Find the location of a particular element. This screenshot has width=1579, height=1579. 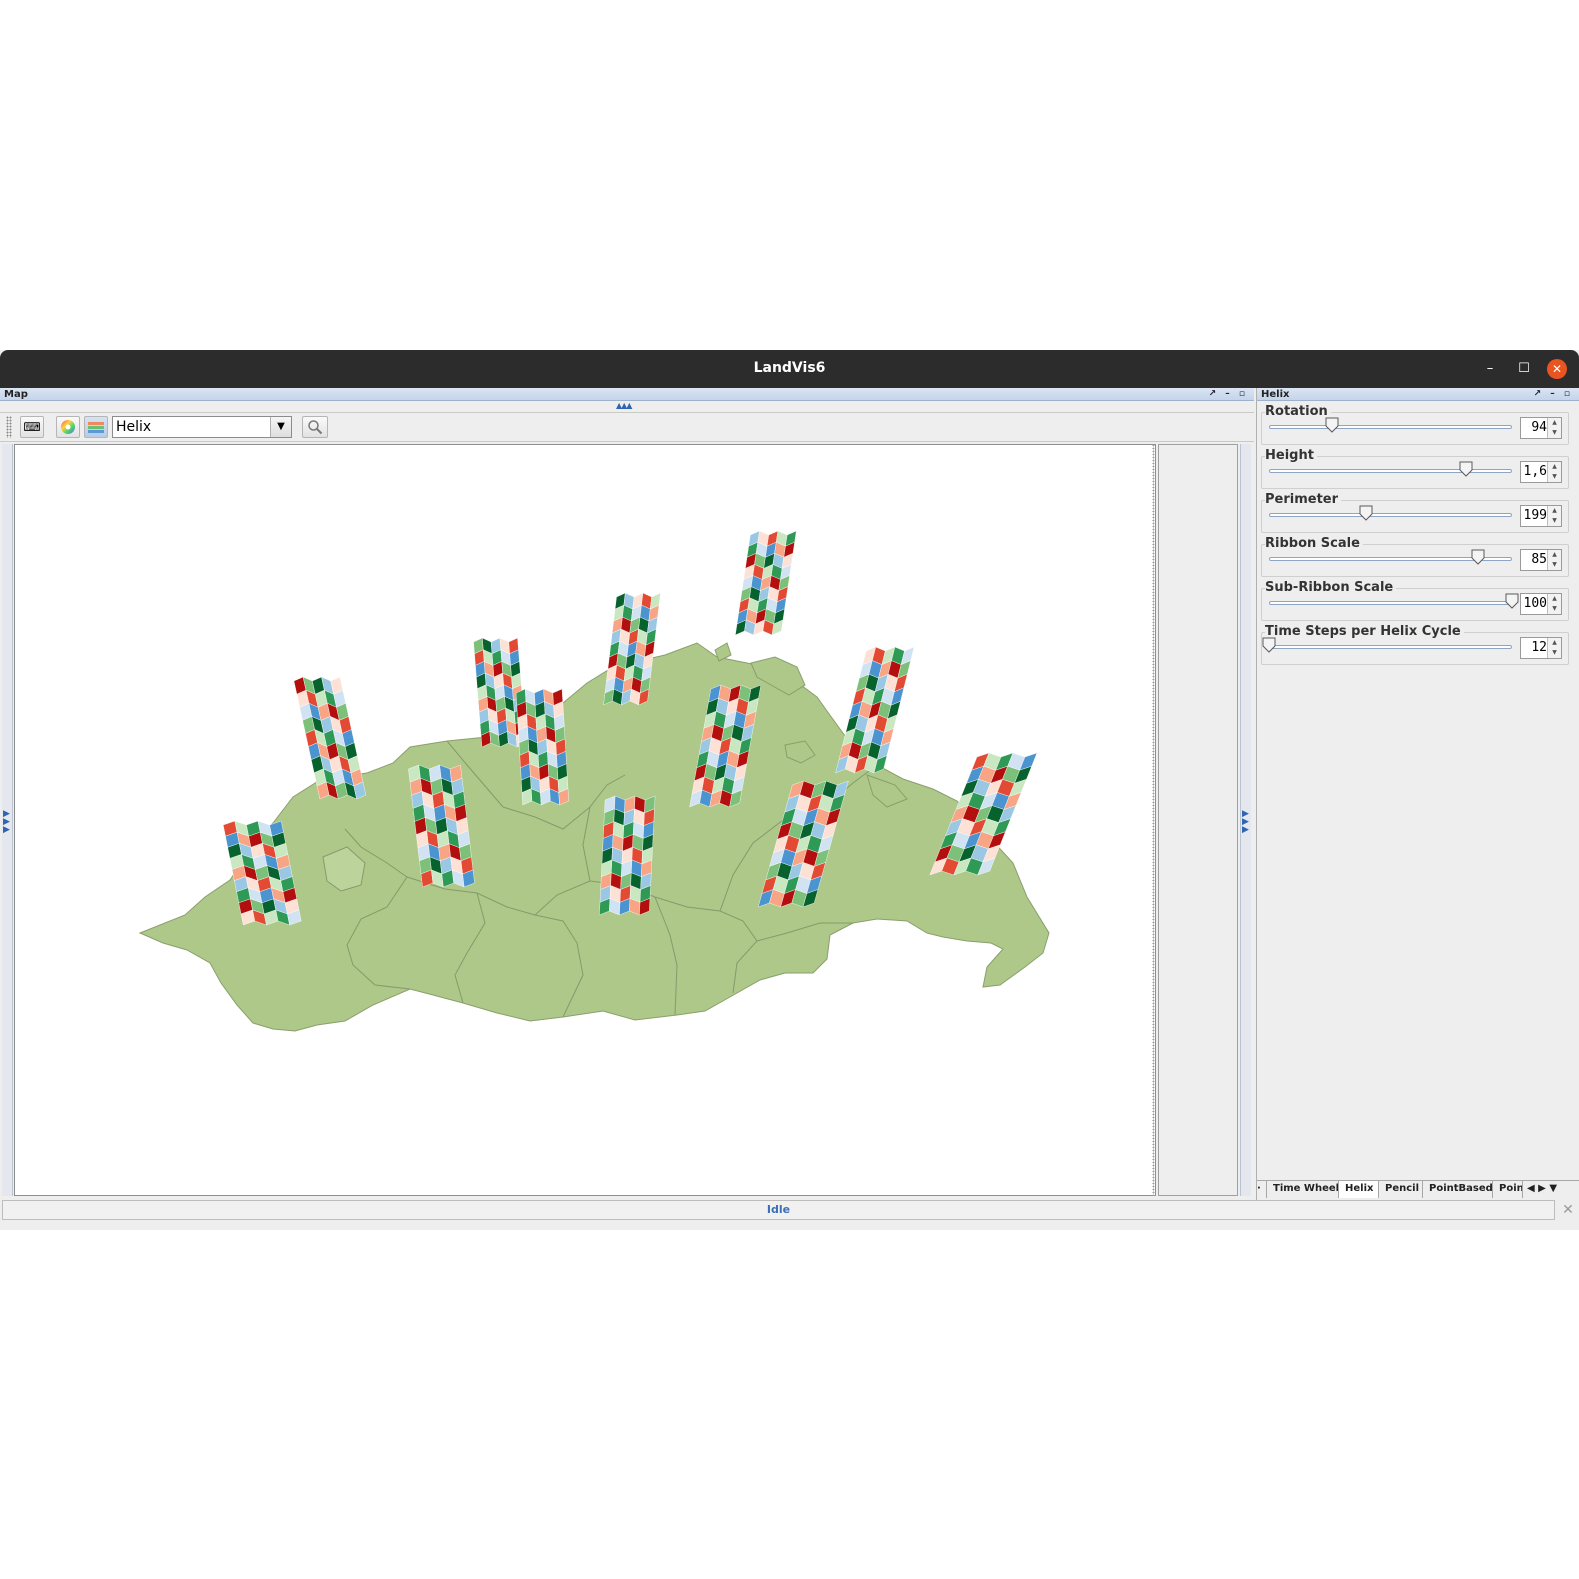

control-0: Rotation 94 ▲ ▼ is located at coordinates (1416, 425).